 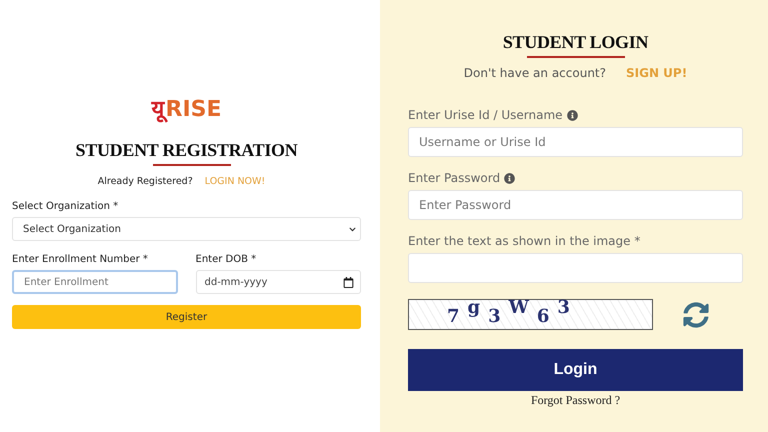 What do you see at coordinates (348, 282) in the screenshot?
I see `calendar-icon` at bounding box center [348, 282].